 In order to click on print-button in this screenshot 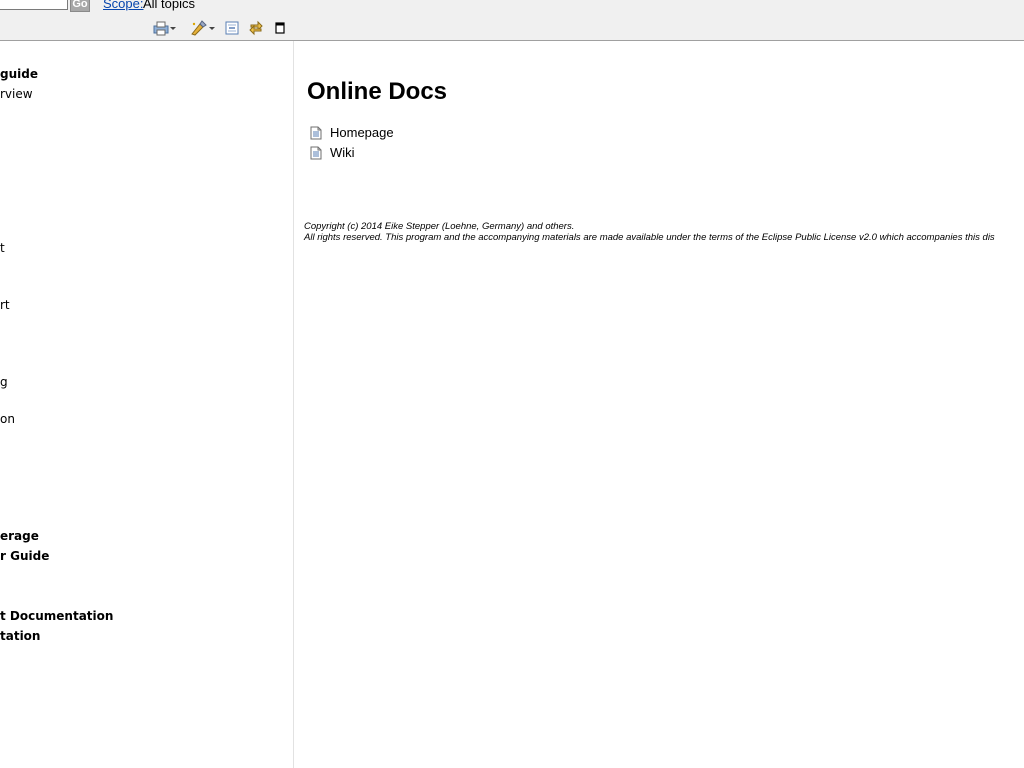, I will do `click(165, 28)`.